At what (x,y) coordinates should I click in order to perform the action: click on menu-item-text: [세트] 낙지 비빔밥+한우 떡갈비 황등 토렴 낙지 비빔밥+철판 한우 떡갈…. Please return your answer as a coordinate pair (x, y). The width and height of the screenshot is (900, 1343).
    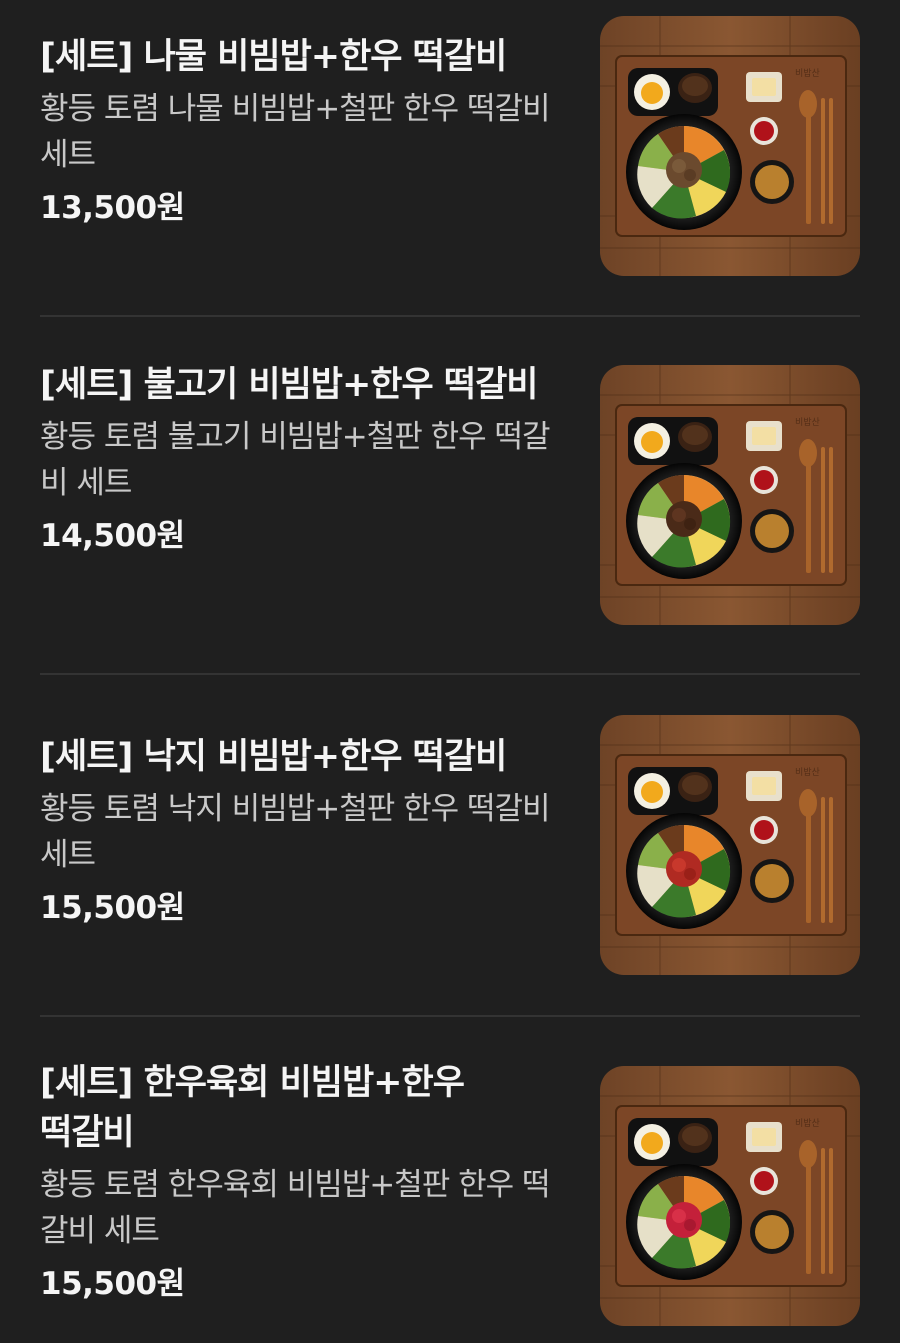
    Looking at the image, I should click on (300, 830).